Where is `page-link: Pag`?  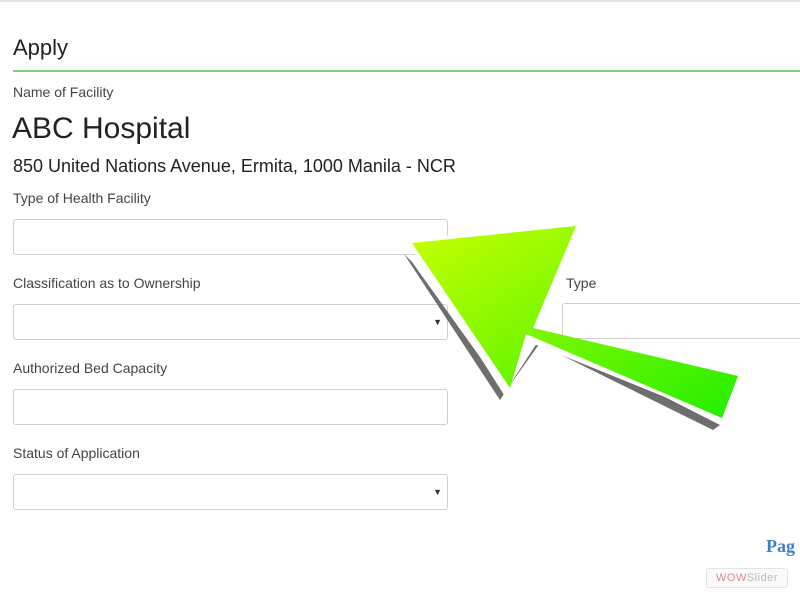 page-link: Pag is located at coordinates (780, 546).